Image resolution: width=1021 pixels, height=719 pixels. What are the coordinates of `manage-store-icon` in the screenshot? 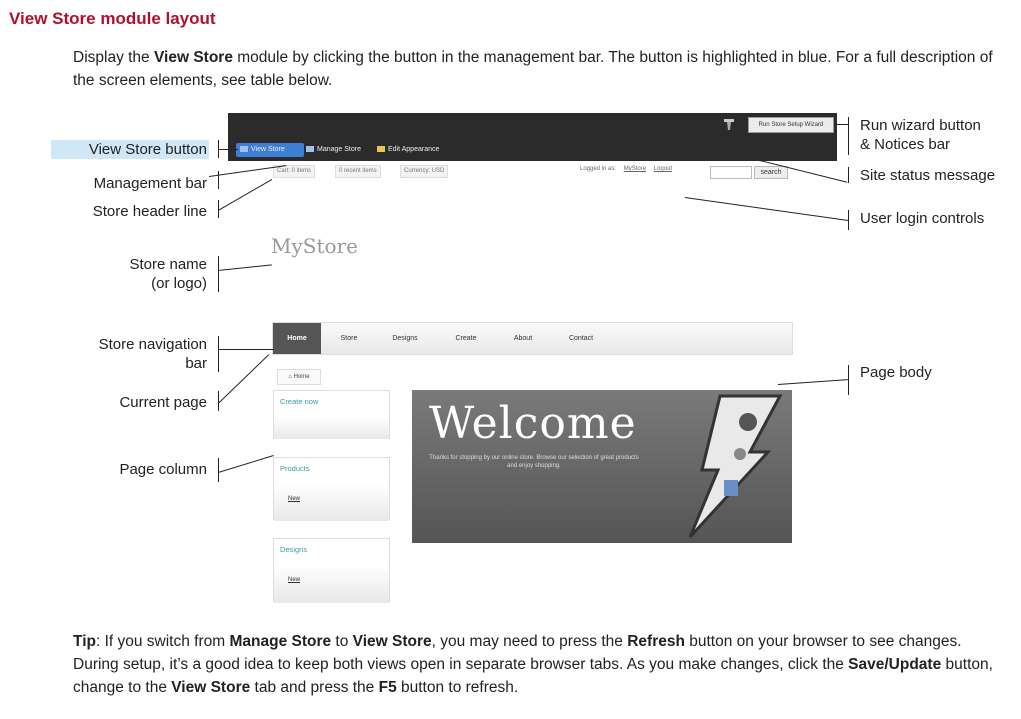 It's located at (310, 149).